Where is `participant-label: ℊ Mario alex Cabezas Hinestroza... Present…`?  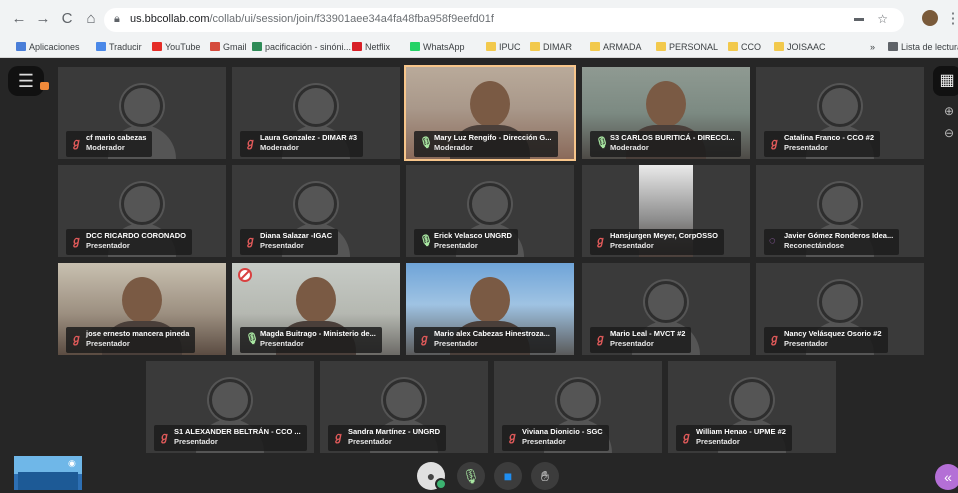 participant-label: ℊ Mario alex Cabezas Hinestroza... Present… is located at coordinates (485, 340).